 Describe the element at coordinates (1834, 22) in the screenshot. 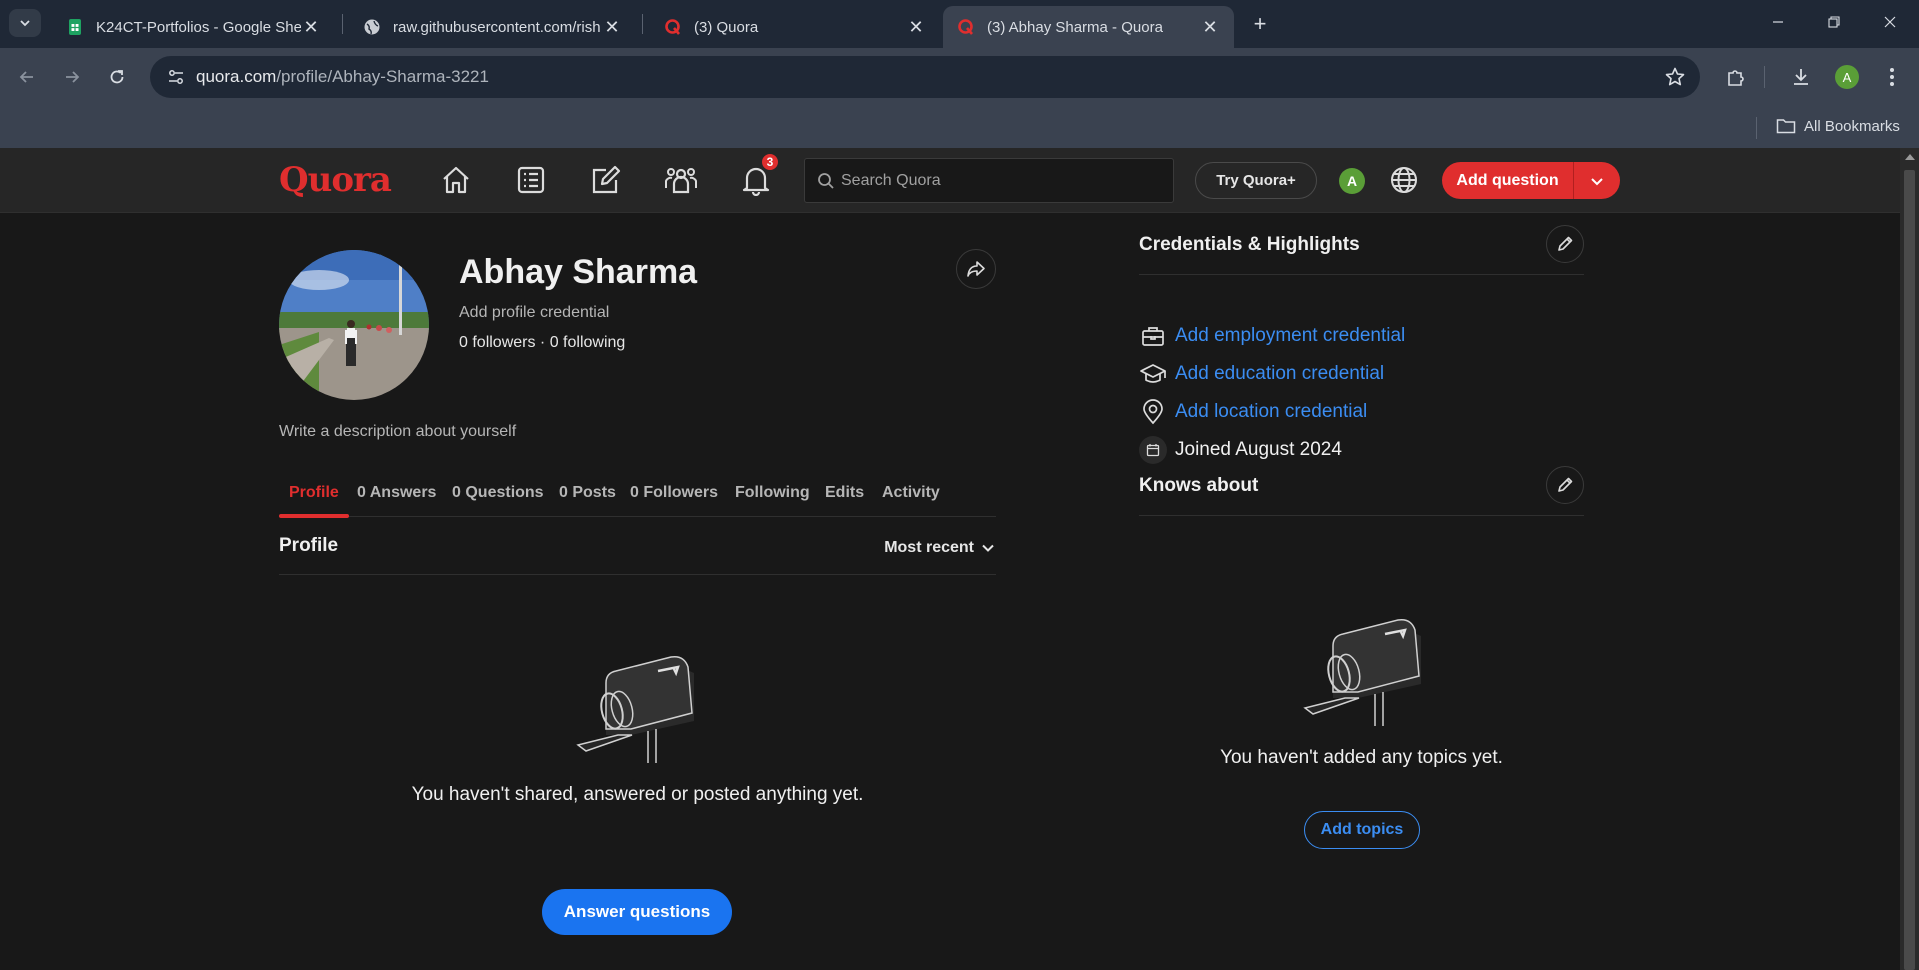

I see `restore-window-button` at that location.